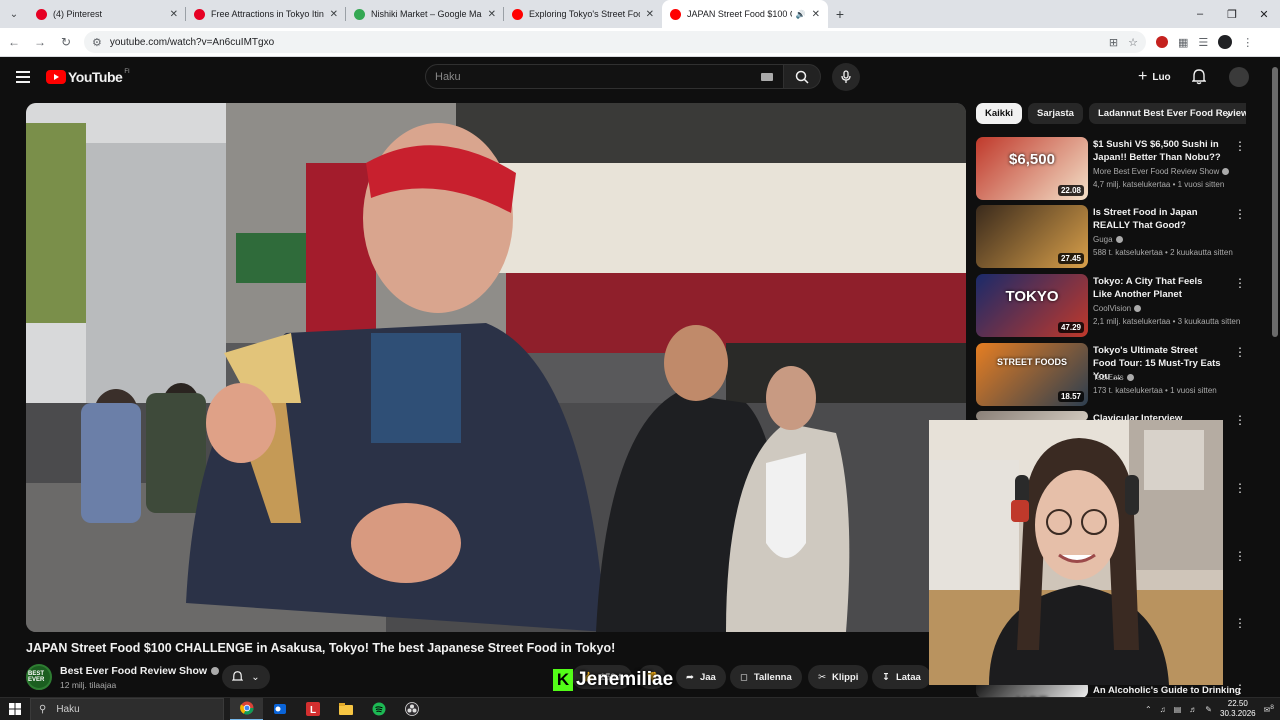 The height and width of the screenshot is (720, 1280). I want to click on guide-menu-icon, so click(28, 77).